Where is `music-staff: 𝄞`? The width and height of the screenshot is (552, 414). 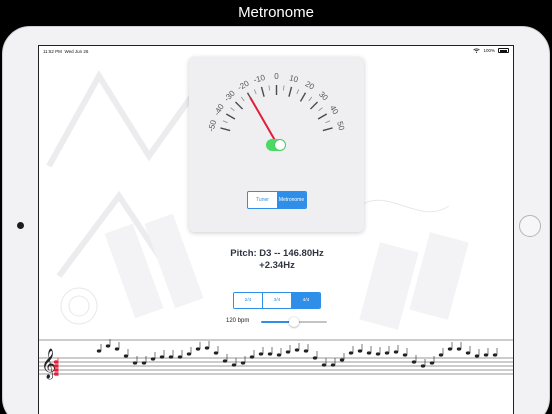
music-staff: 𝄞 is located at coordinates (276, 359).